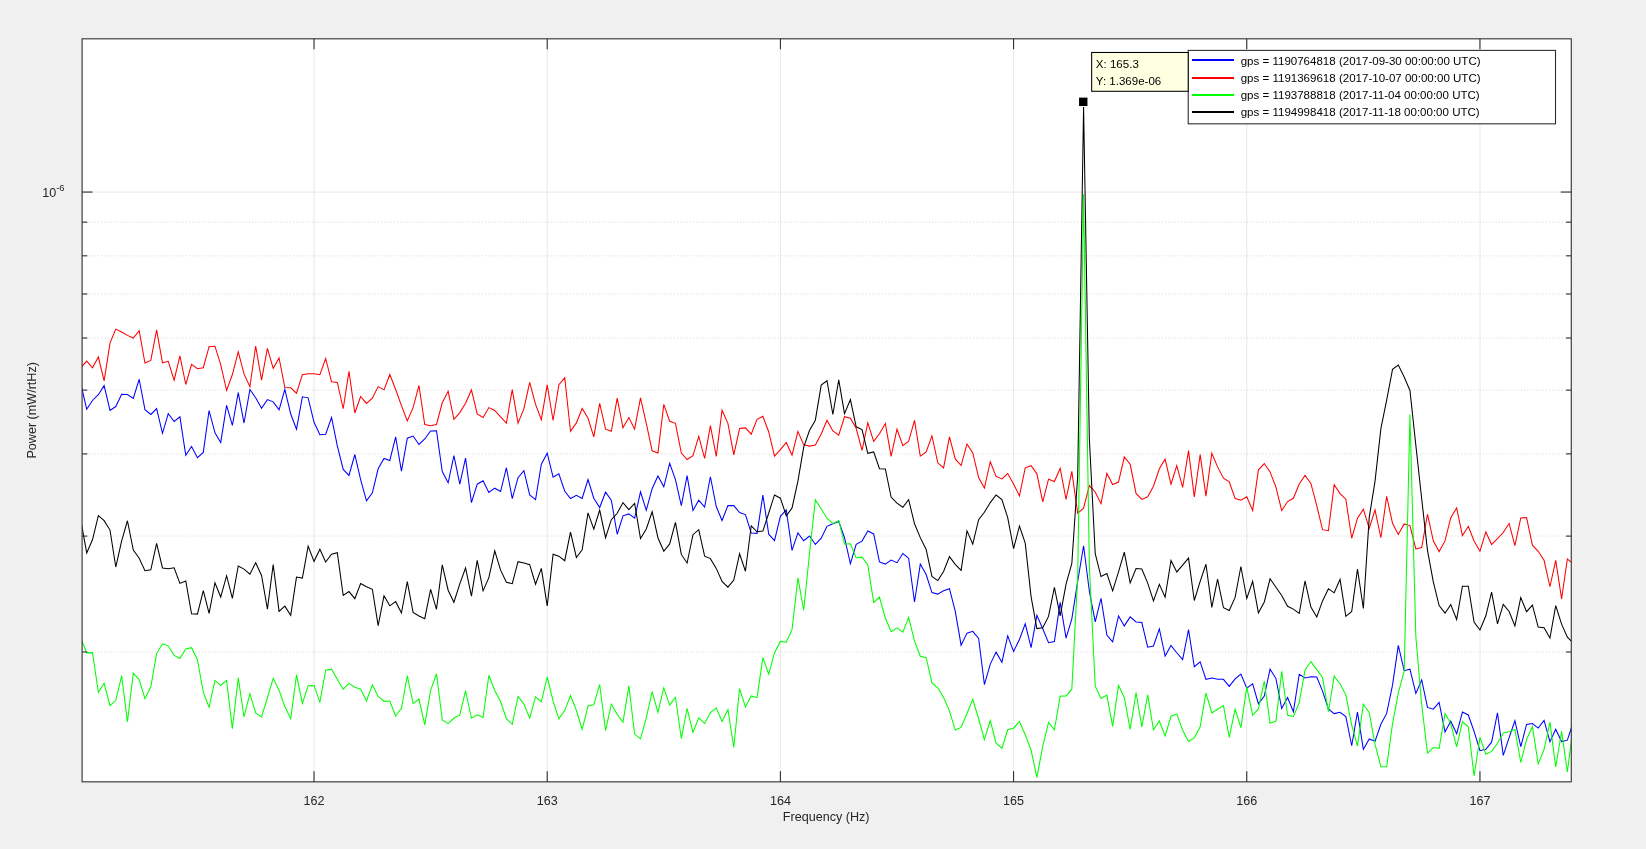  I want to click on legend-label: gps = 1191369618 (2017-10-07 00:00:00 UTC), so click(1360, 77).